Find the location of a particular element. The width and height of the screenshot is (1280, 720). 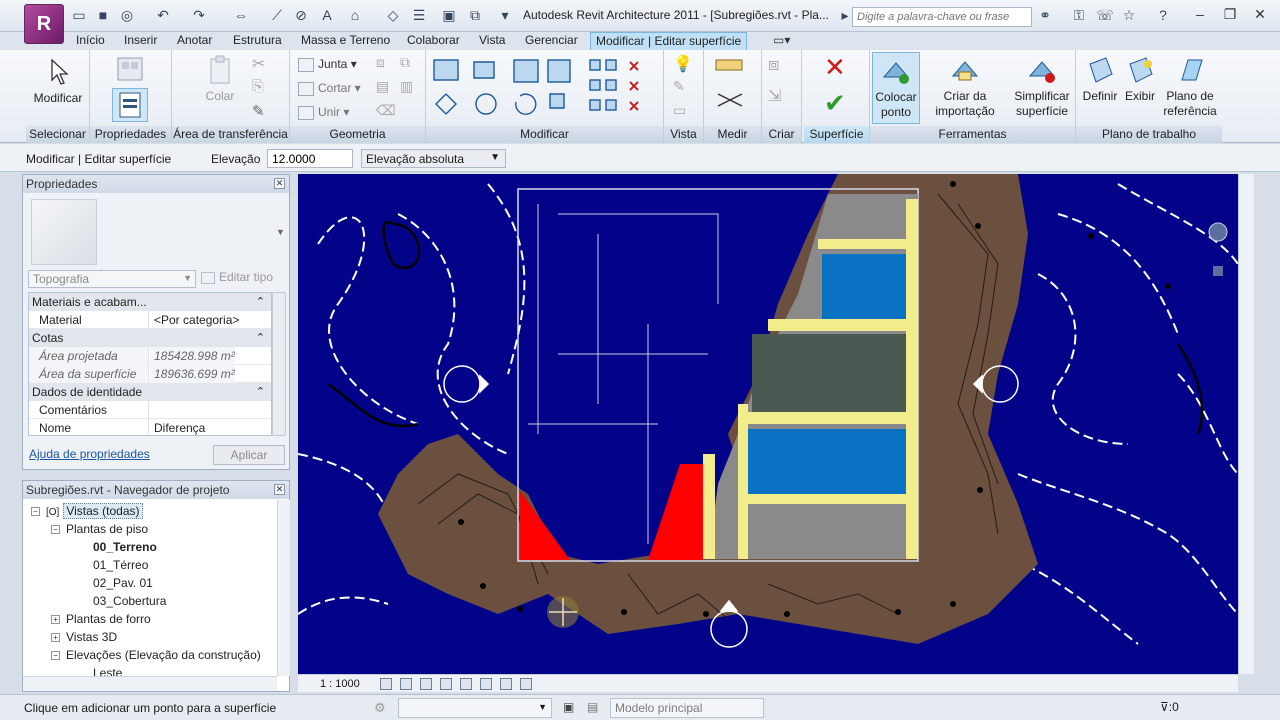

tab-modificar-editar-superficie: Modificar | Editar superfície is located at coordinates (669, 41).